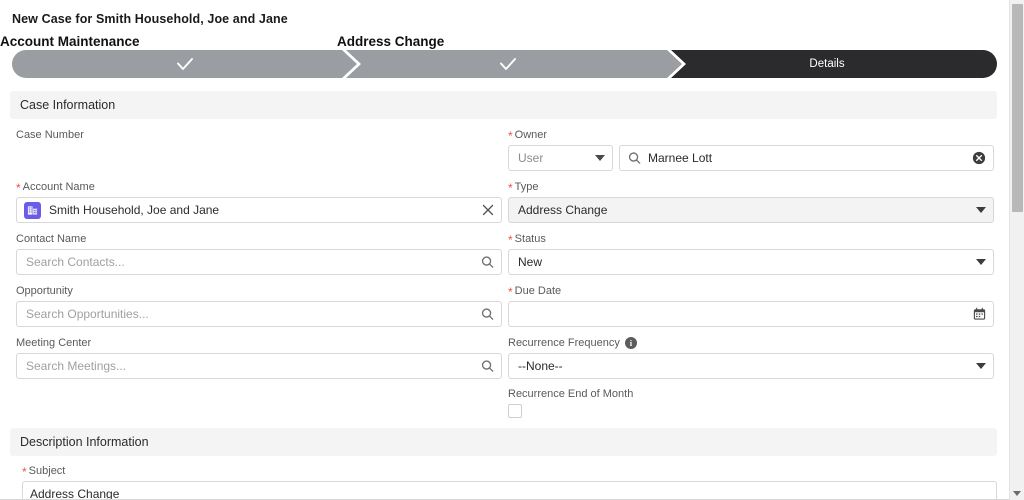 The height and width of the screenshot is (500, 1024). What do you see at coordinates (503, 442) in the screenshot?
I see `section-header-description-information: Description Information` at bounding box center [503, 442].